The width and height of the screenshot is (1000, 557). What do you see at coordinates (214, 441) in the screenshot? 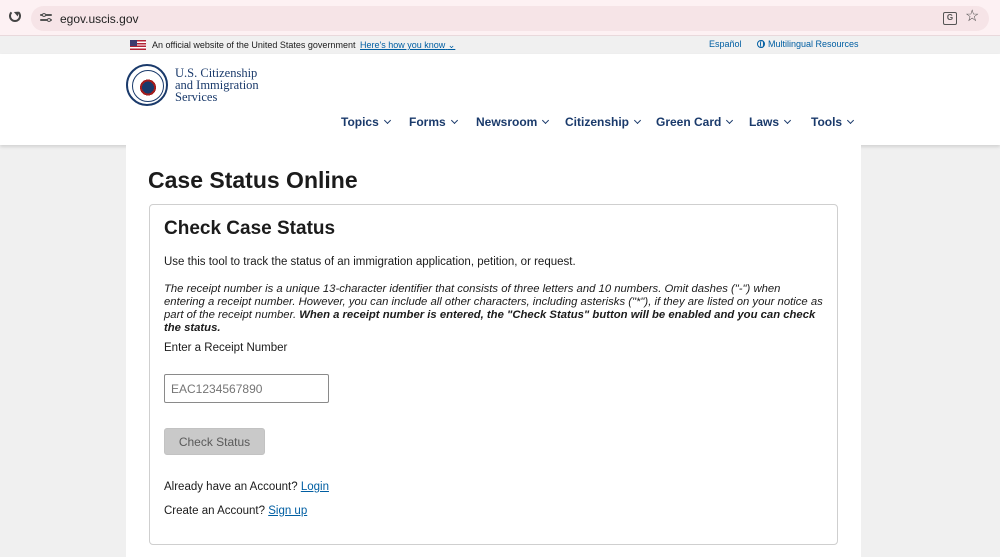
I see `check-status-button: Check Status` at bounding box center [214, 441].